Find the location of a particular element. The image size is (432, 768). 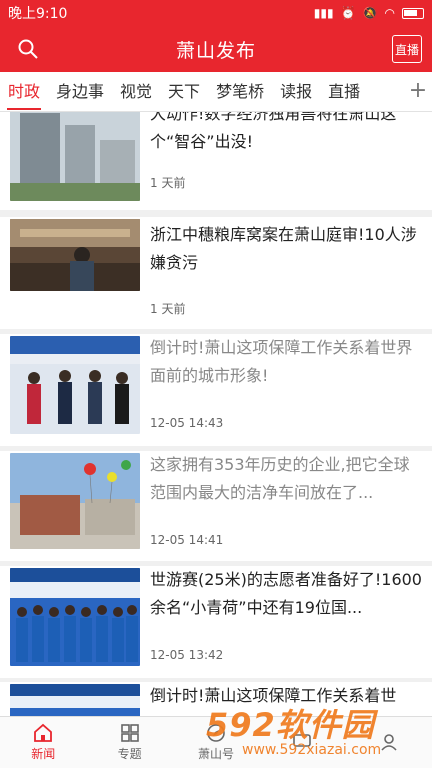

live-button: 直播 is located at coordinates (407, 49).